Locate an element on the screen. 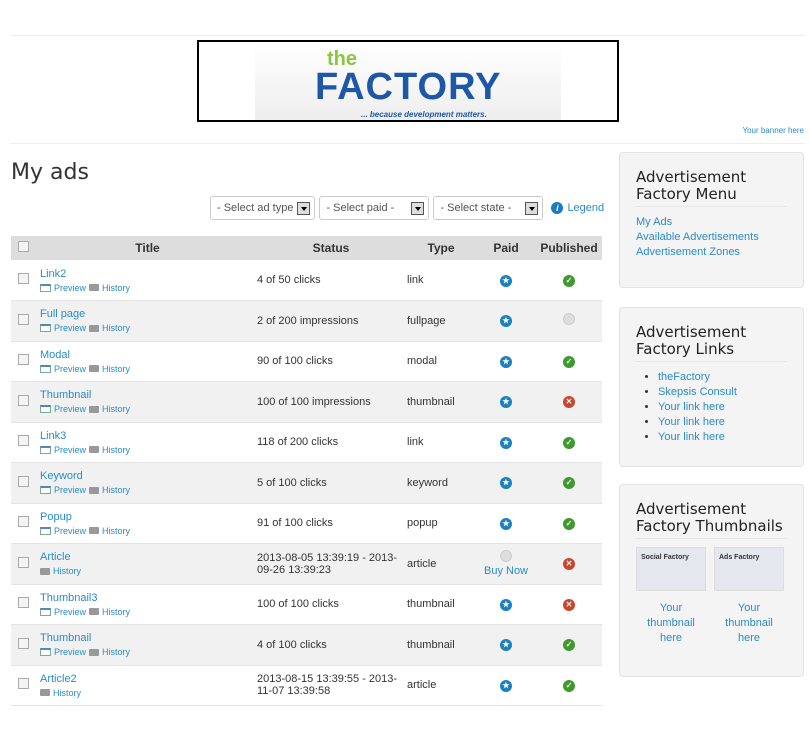  list-item: theFactory is located at coordinates (722, 377).